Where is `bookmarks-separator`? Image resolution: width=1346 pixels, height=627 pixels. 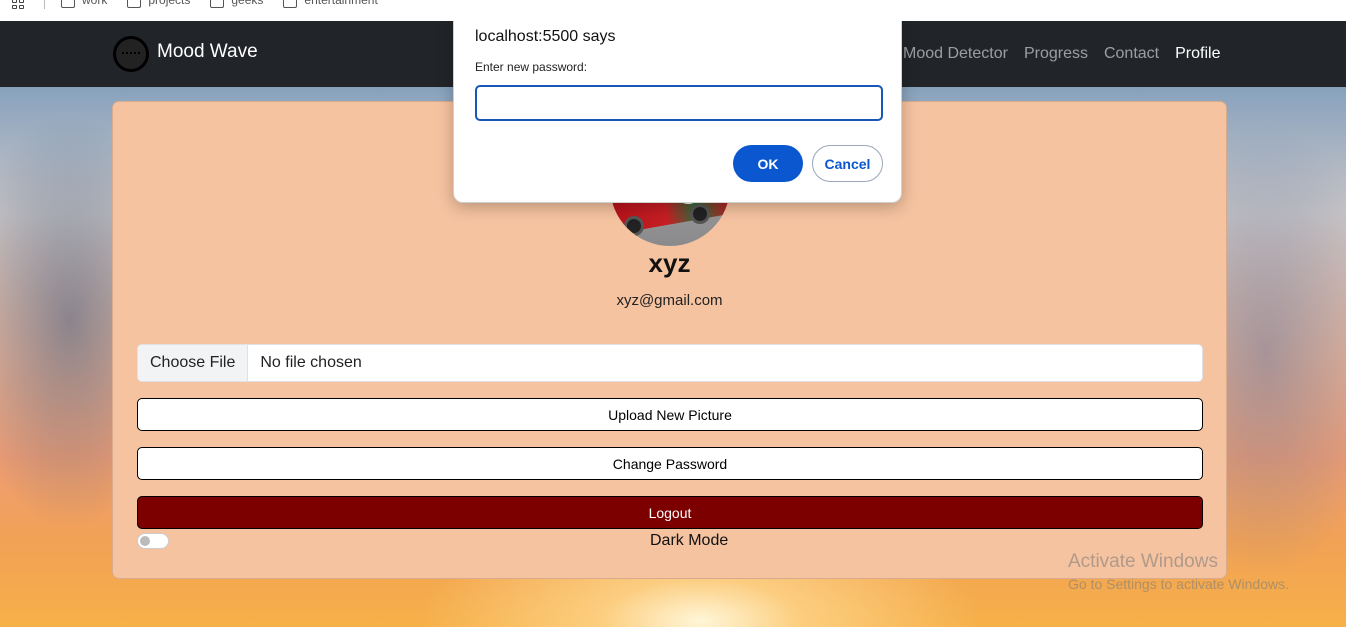
bookmarks-separator is located at coordinates (44, 4).